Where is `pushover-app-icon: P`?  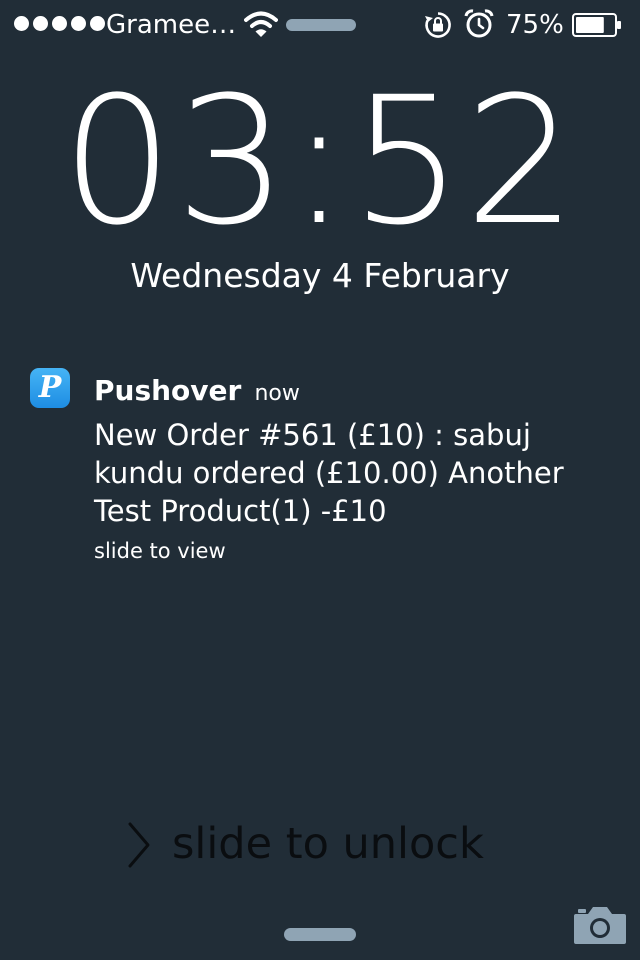
pushover-app-icon: P is located at coordinates (50, 388).